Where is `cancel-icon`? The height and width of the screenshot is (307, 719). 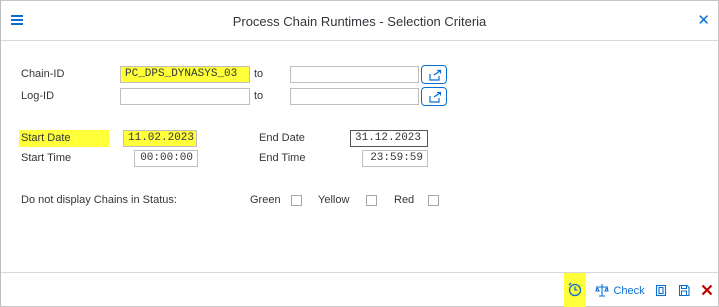 cancel-icon is located at coordinates (707, 290).